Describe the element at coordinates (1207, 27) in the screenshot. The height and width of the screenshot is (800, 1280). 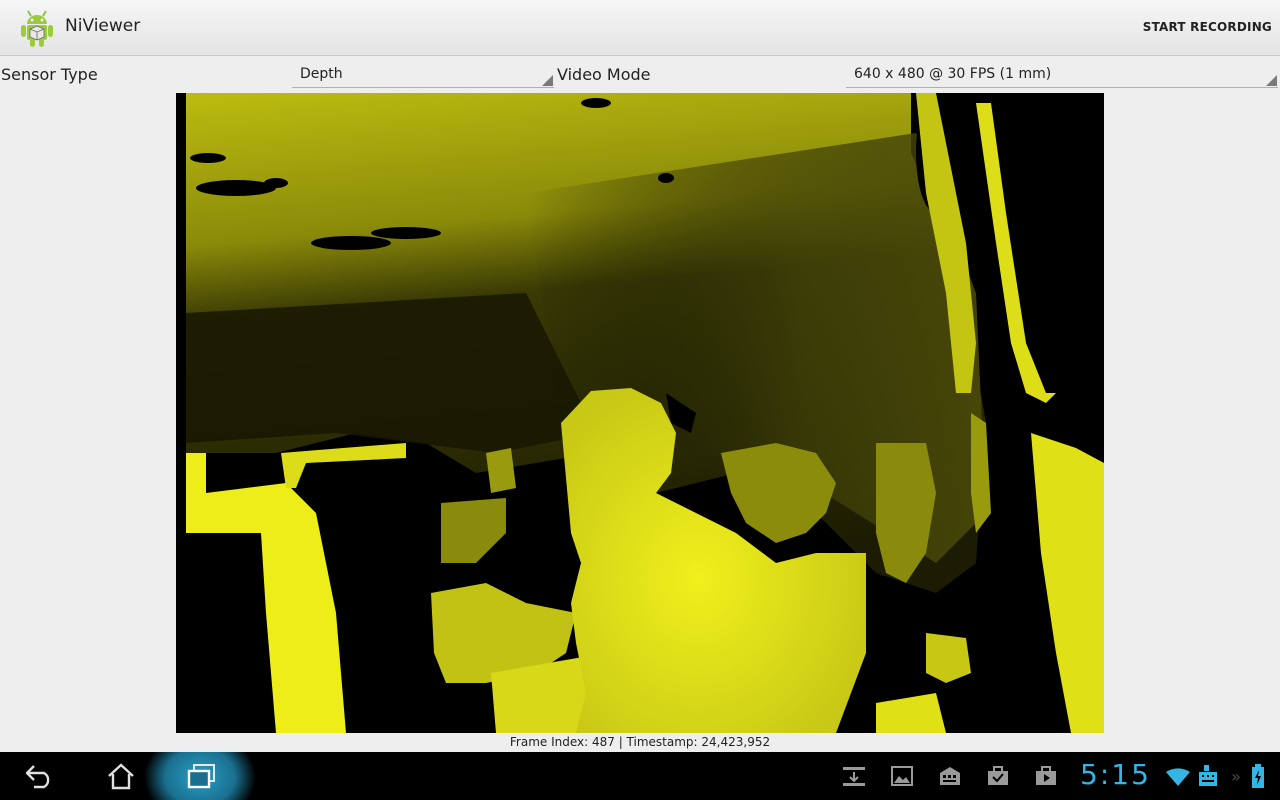
I see `start-recording-button: START RECORDING` at that location.